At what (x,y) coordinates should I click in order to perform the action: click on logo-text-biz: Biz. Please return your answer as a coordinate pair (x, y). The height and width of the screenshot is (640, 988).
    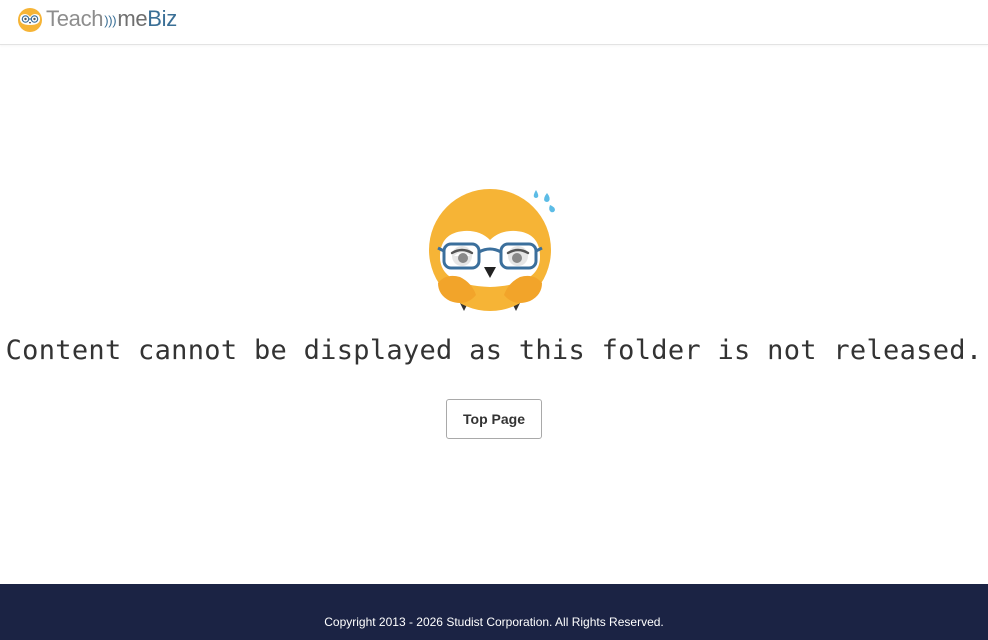
    Looking at the image, I should click on (162, 18).